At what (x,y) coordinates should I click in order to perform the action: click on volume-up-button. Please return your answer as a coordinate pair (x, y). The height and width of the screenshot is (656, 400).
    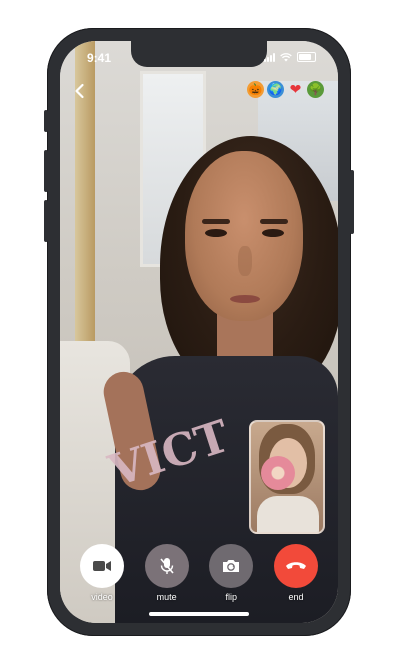
    Looking at the image, I should click on (46, 121).